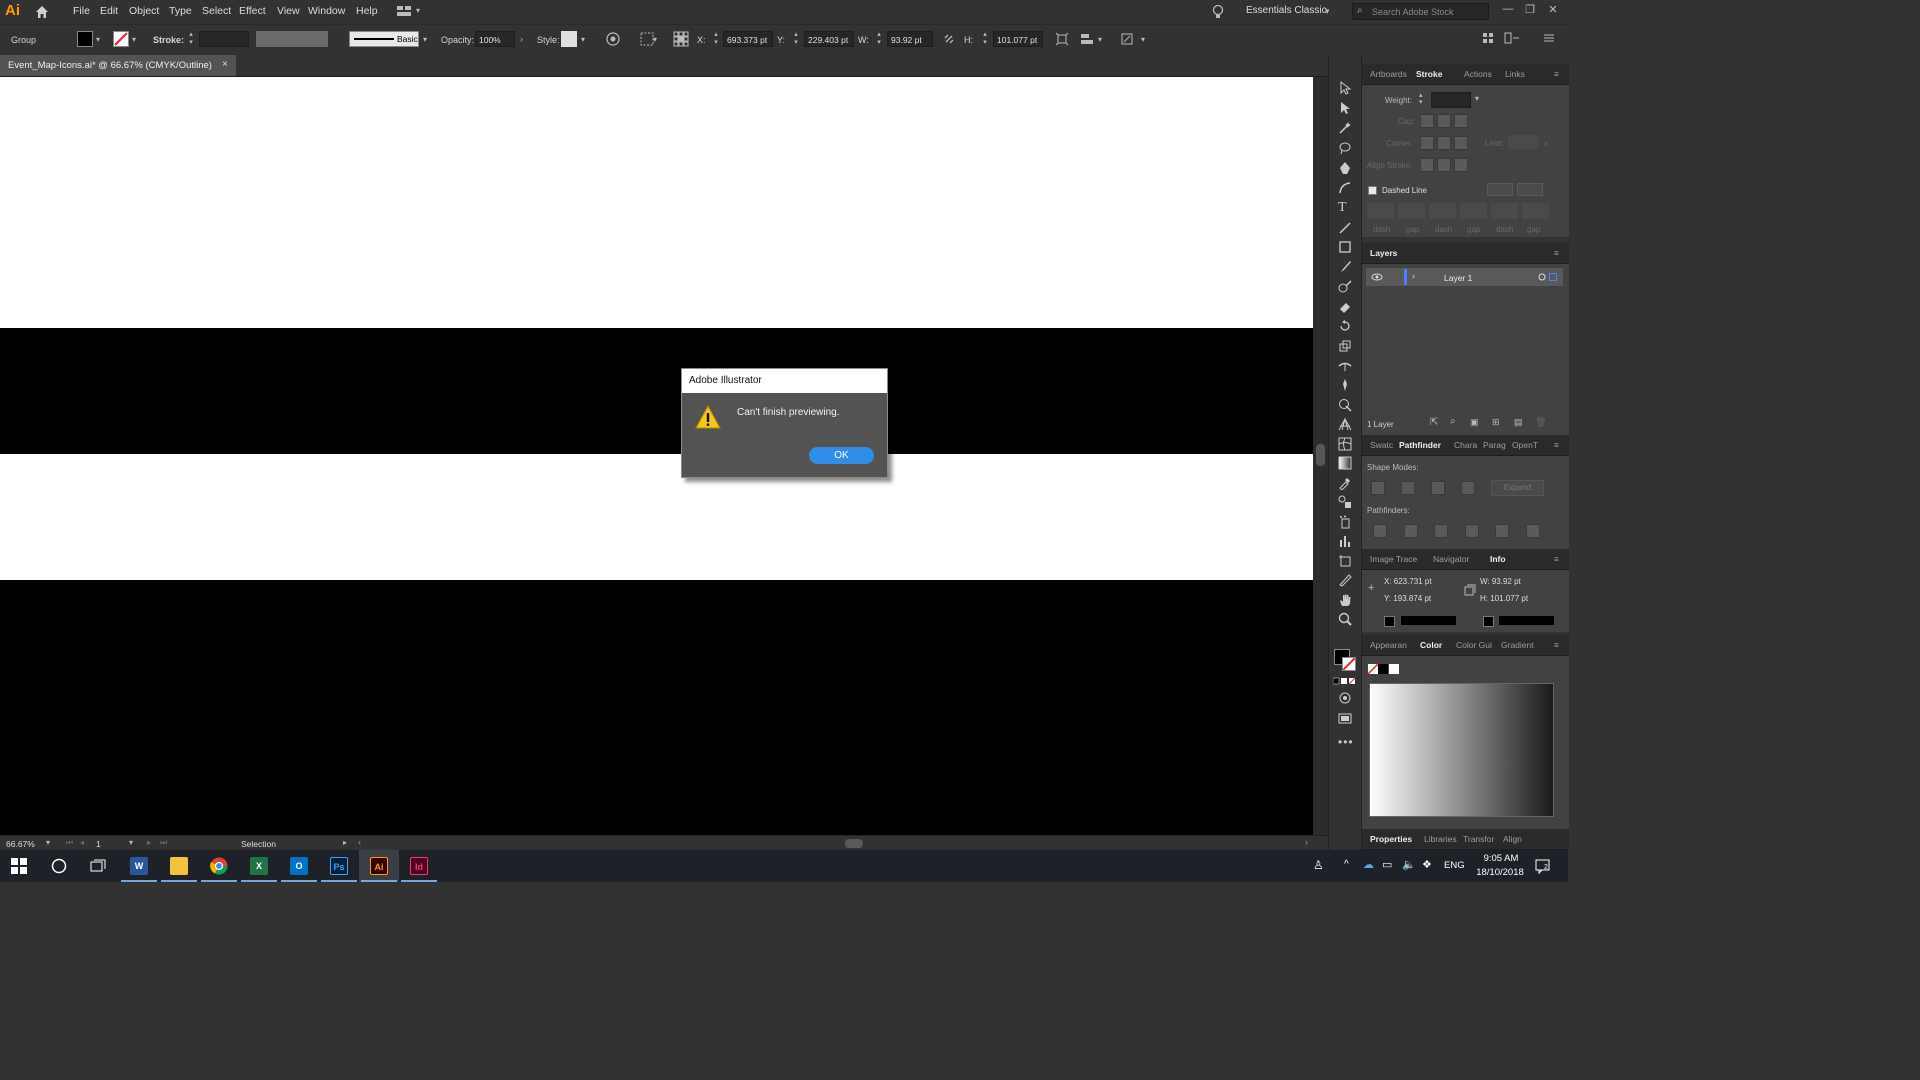 The image size is (1920, 1080). Describe the element at coordinates (69, 843) in the screenshot. I see `first-artboard-icon: ⏮` at that location.